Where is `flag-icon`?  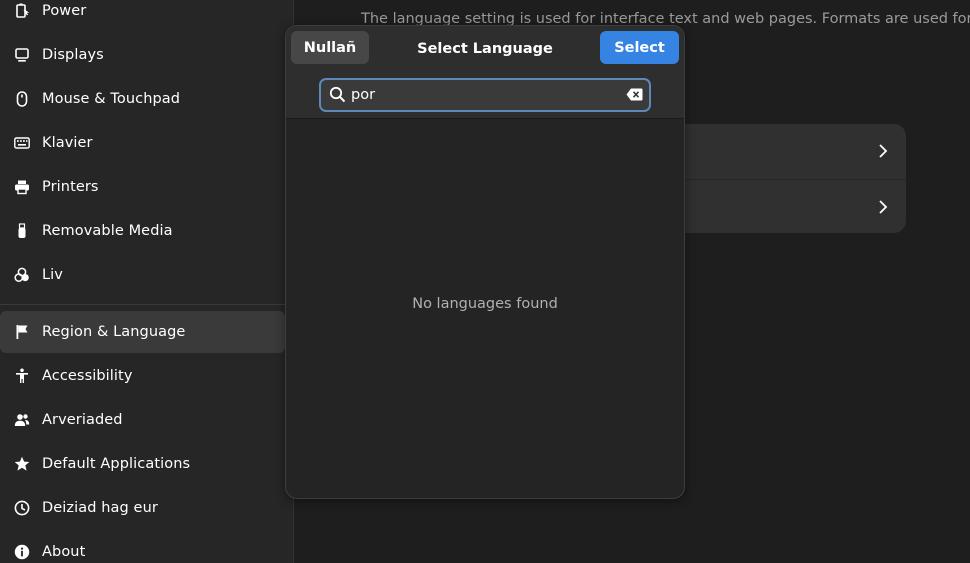
flag-icon is located at coordinates (22, 332).